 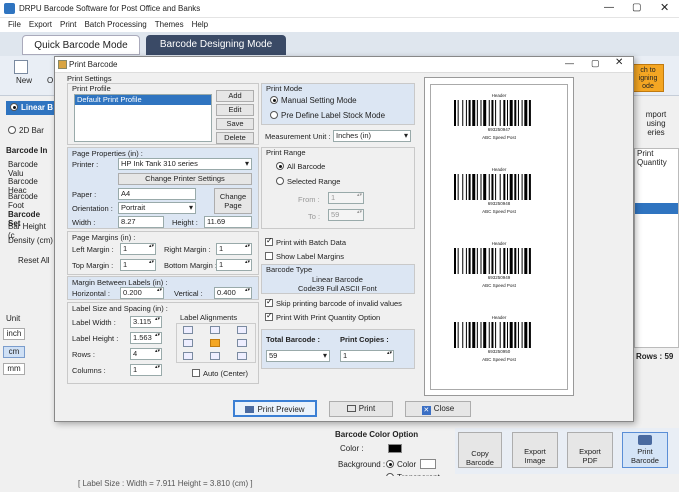 What do you see at coordinates (242, 356) in the screenshot?
I see `align-bottom-right` at bounding box center [242, 356].